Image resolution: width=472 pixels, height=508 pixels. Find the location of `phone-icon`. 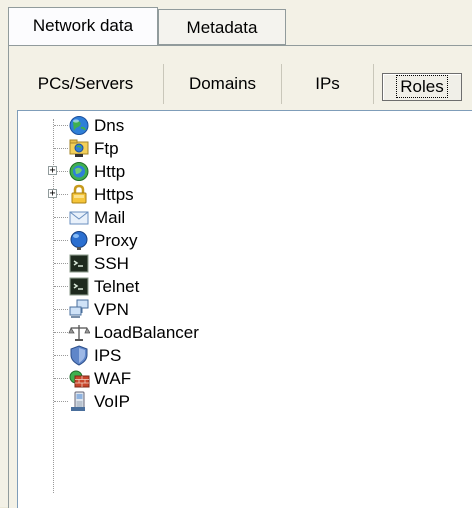

phone-icon is located at coordinates (78, 401).